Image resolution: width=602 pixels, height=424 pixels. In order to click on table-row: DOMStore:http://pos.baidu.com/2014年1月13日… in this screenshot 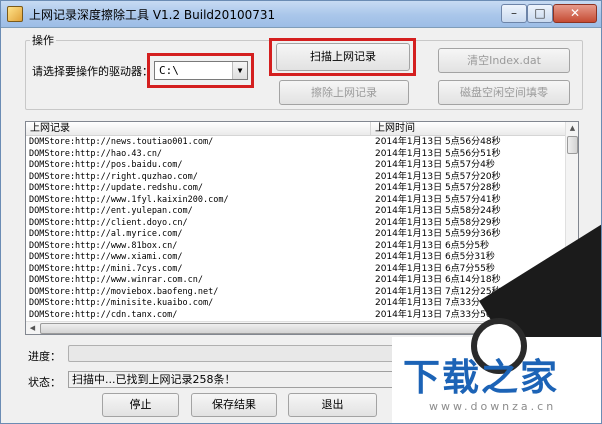, I will do `click(296, 166)`.